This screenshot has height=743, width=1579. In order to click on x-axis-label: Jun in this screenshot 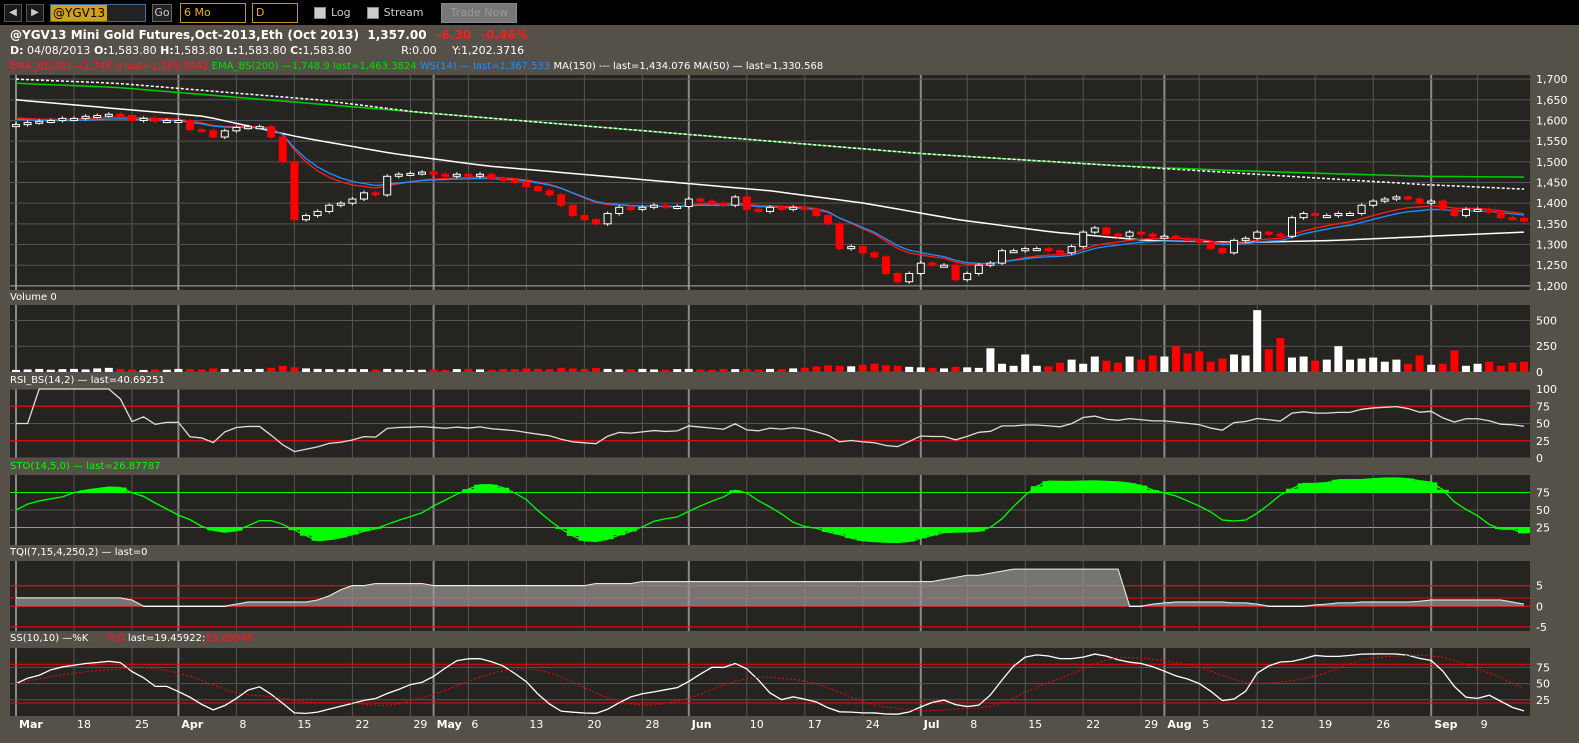, I will do `click(701, 724)`.